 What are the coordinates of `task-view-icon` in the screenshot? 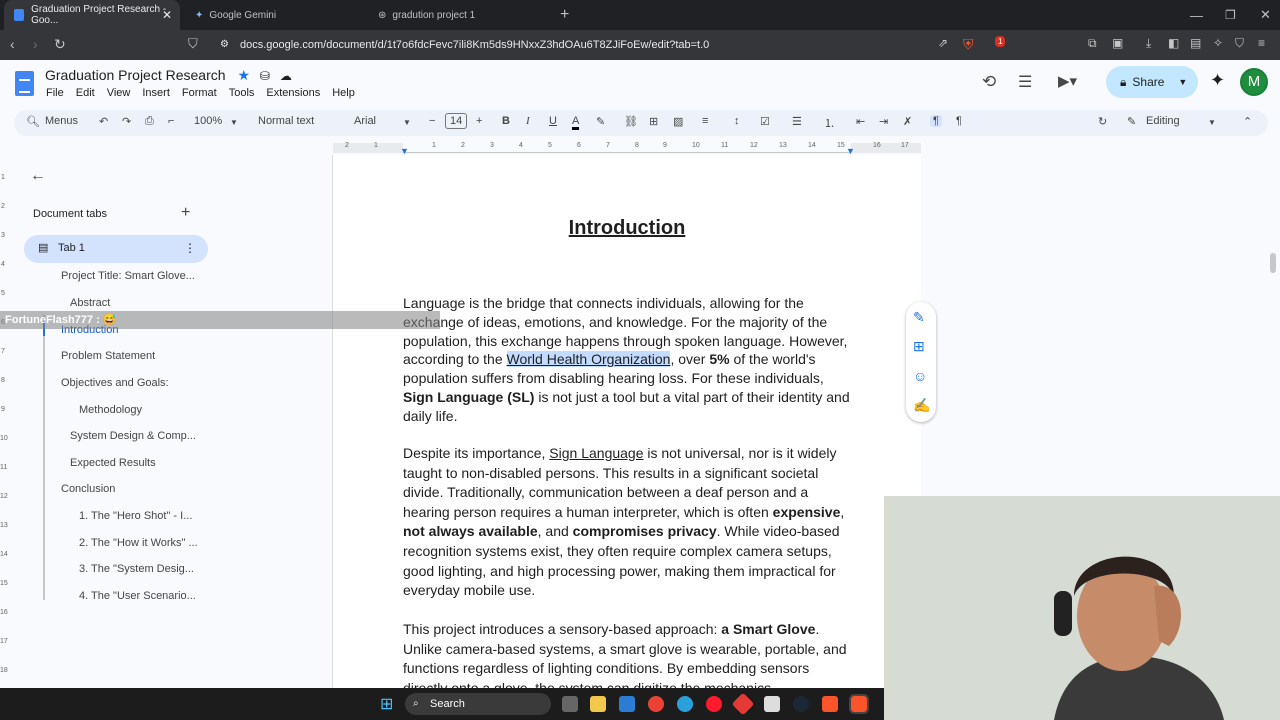 It's located at (570, 704).